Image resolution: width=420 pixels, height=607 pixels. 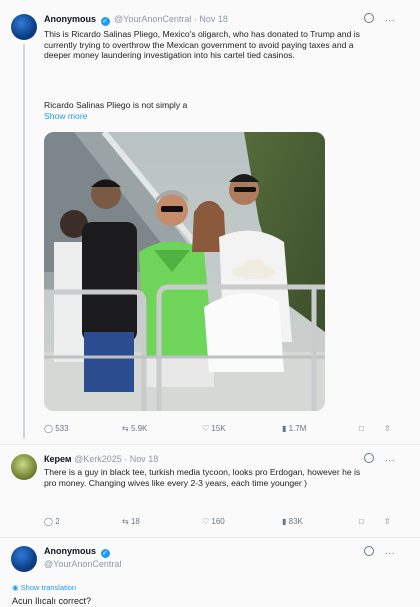 I want to click on author-name: Керем, so click(x=58, y=459).